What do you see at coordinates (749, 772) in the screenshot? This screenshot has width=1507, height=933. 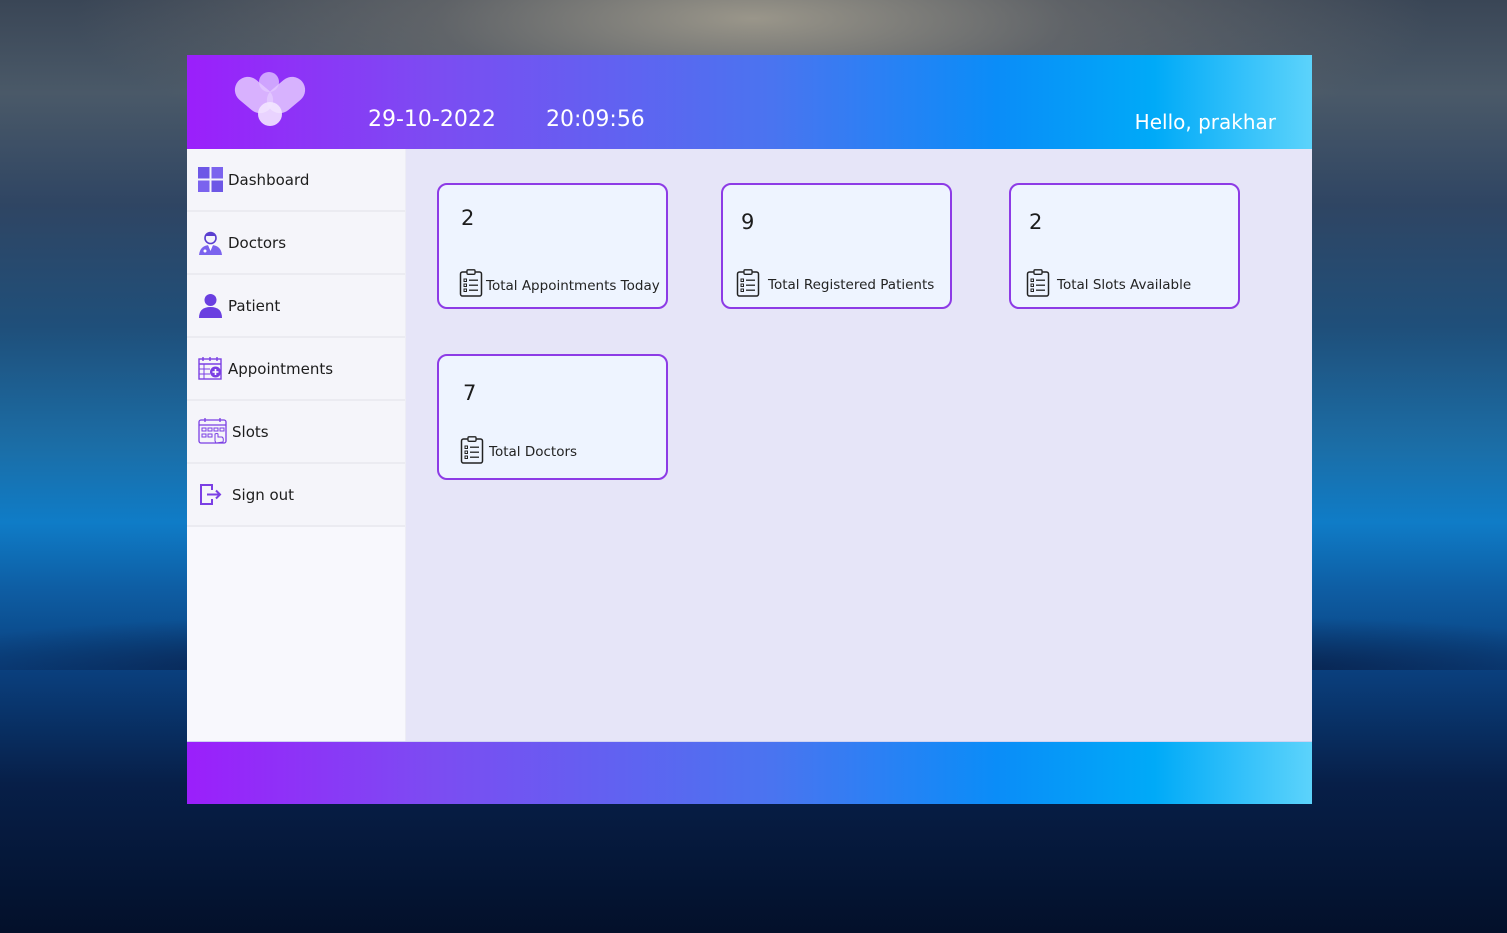 I see `footer-bar` at bounding box center [749, 772].